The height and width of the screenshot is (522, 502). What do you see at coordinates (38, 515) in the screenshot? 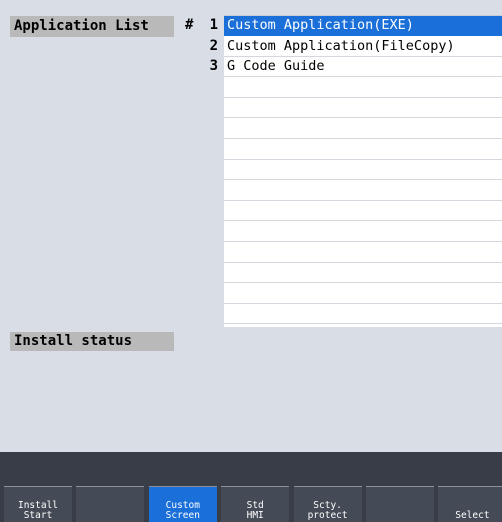
I see `softkey-label-line2: Start` at bounding box center [38, 515].